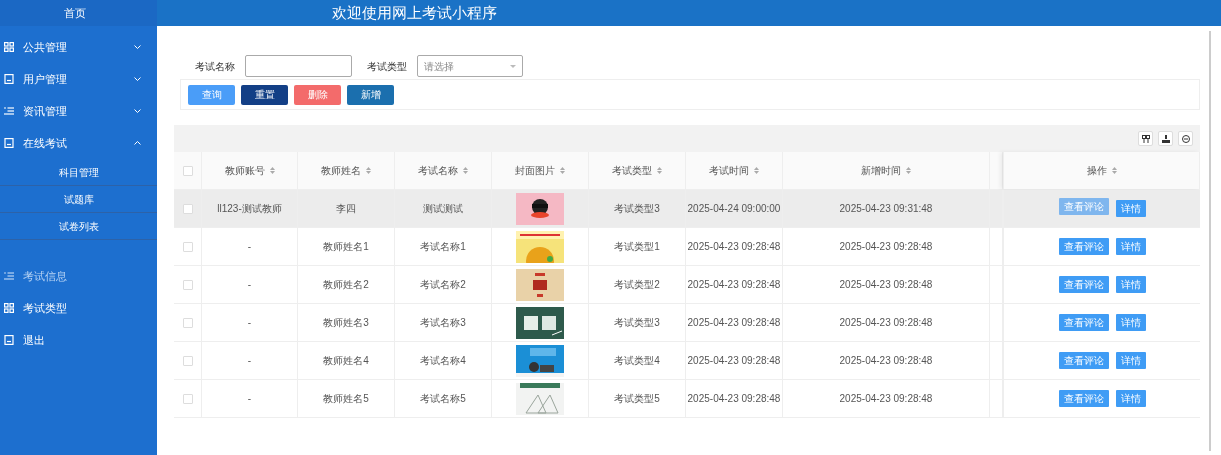 This screenshot has height=455, width=1221. What do you see at coordinates (443, 247) in the screenshot?
I see `table-cell-text: 考试名称1` at bounding box center [443, 247].